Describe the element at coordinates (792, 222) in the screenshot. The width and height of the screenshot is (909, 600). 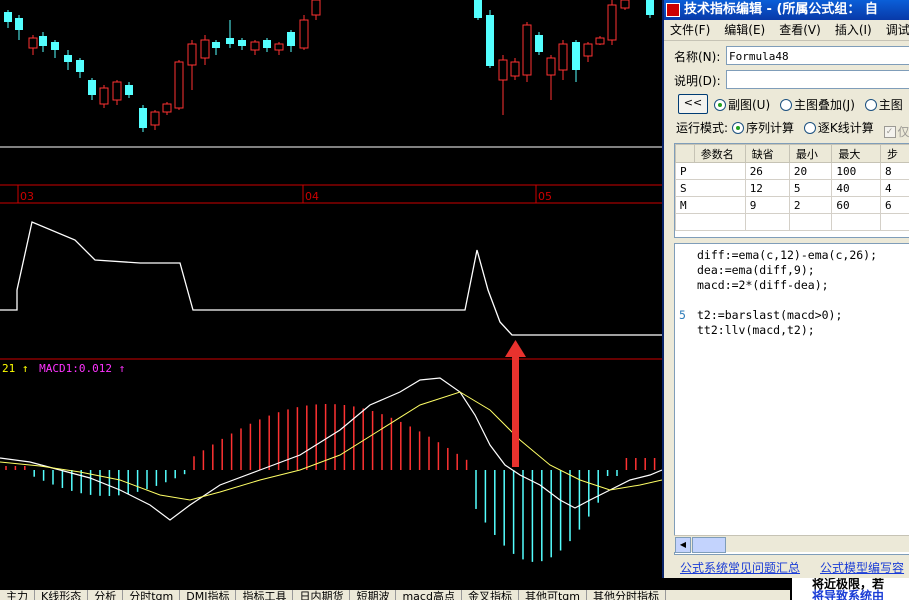
I see `table-row` at that location.